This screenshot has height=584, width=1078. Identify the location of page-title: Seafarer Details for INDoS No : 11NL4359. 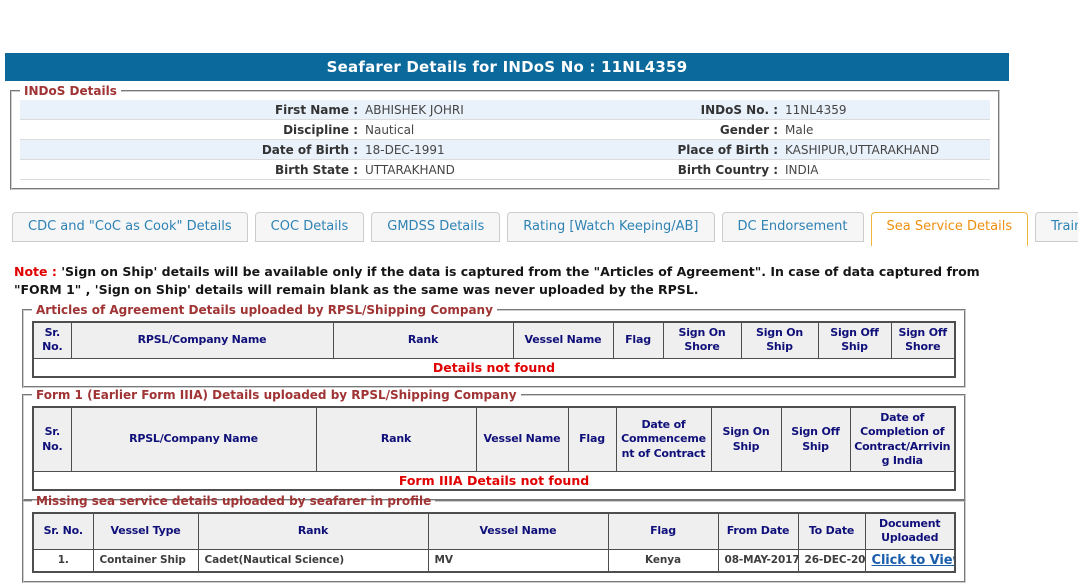
(507, 67).